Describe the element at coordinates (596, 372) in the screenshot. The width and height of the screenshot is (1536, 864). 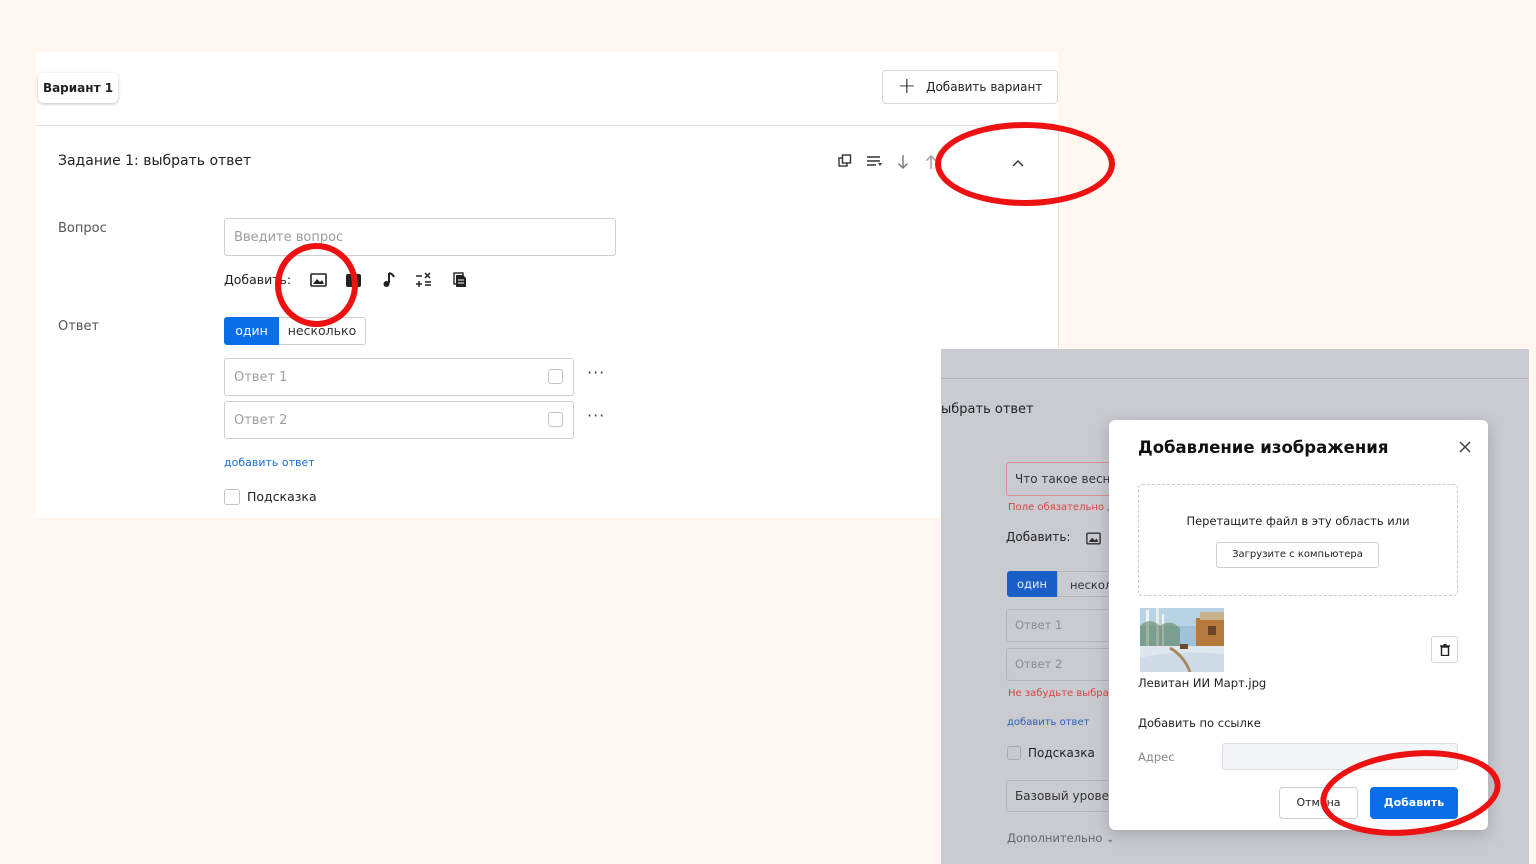
I see `answer-1-more-button: ···` at that location.